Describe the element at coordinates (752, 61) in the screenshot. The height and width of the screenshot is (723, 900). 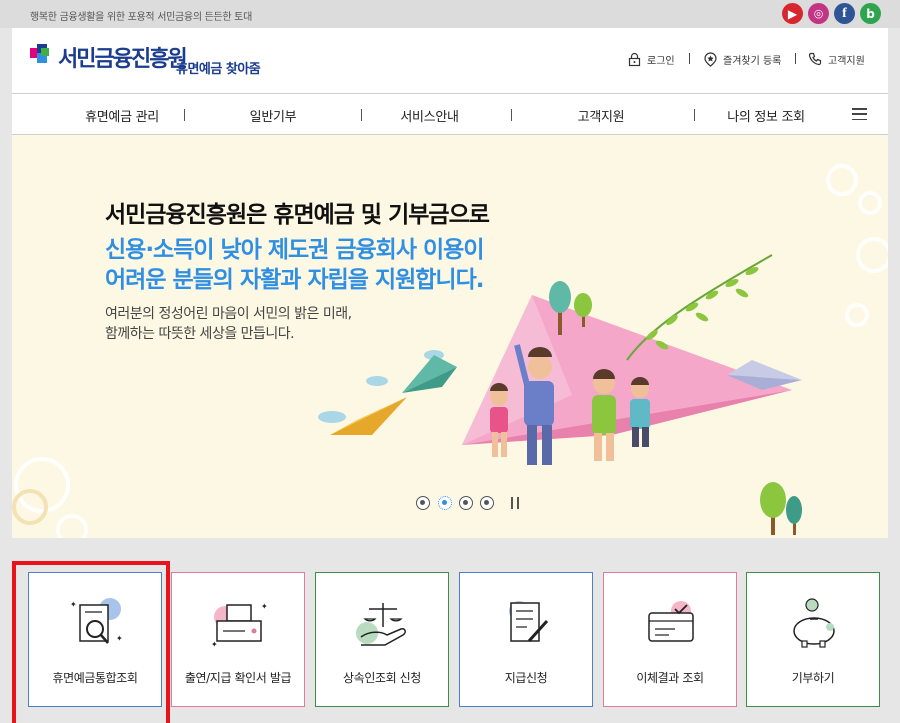
I see `favorites-label: 즐겨찾기 등록` at that location.